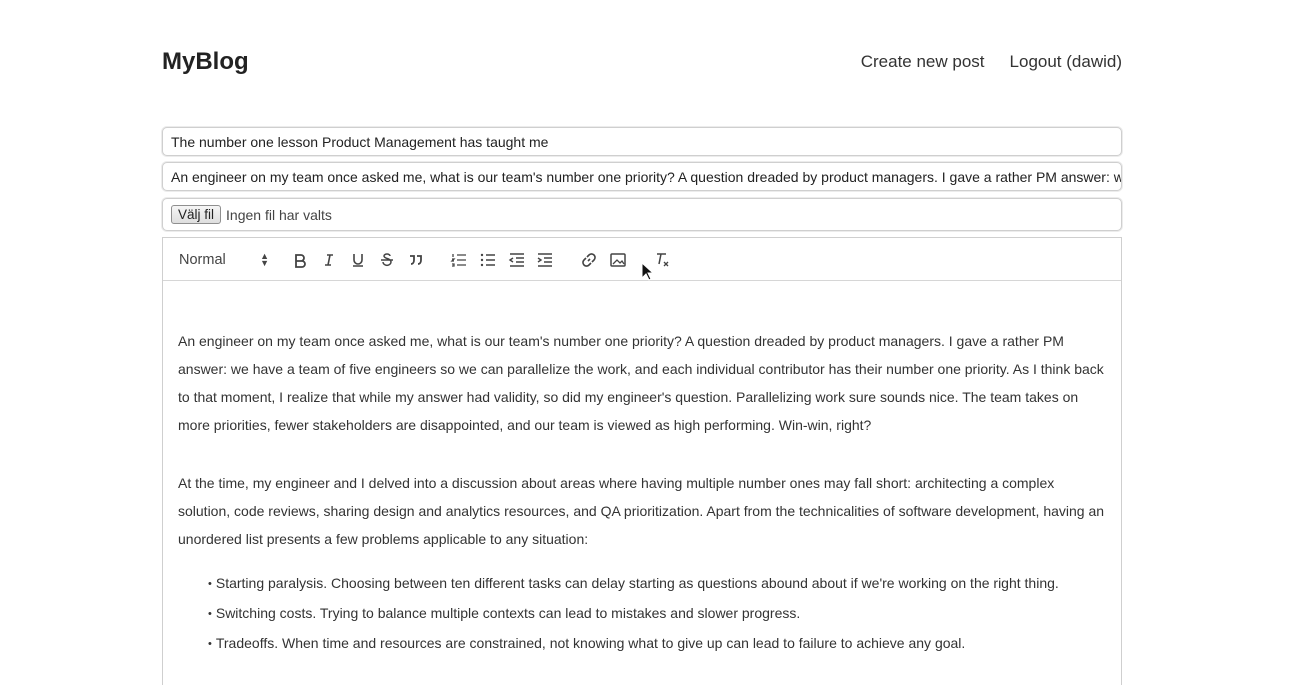  Describe the element at coordinates (459, 260) in the screenshot. I see `ordered-list-icon` at that location.